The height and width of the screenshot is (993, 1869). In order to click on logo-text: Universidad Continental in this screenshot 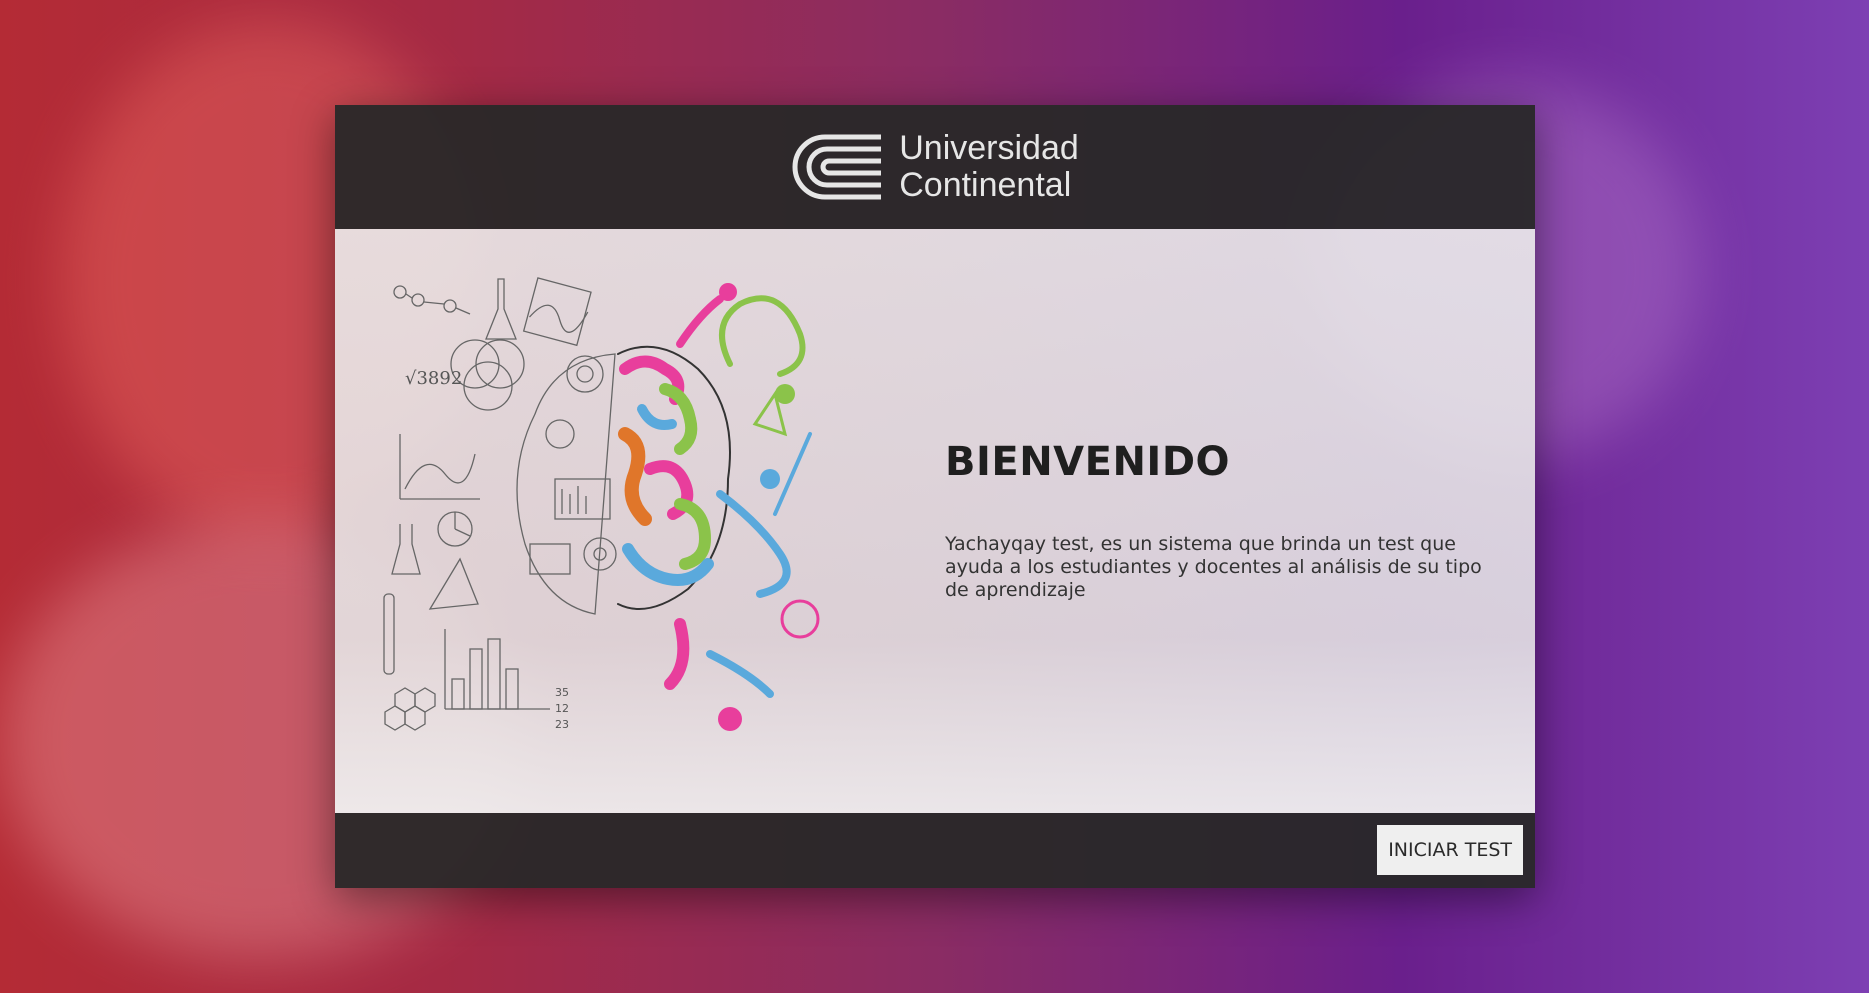, I will do `click(989, 167)`.